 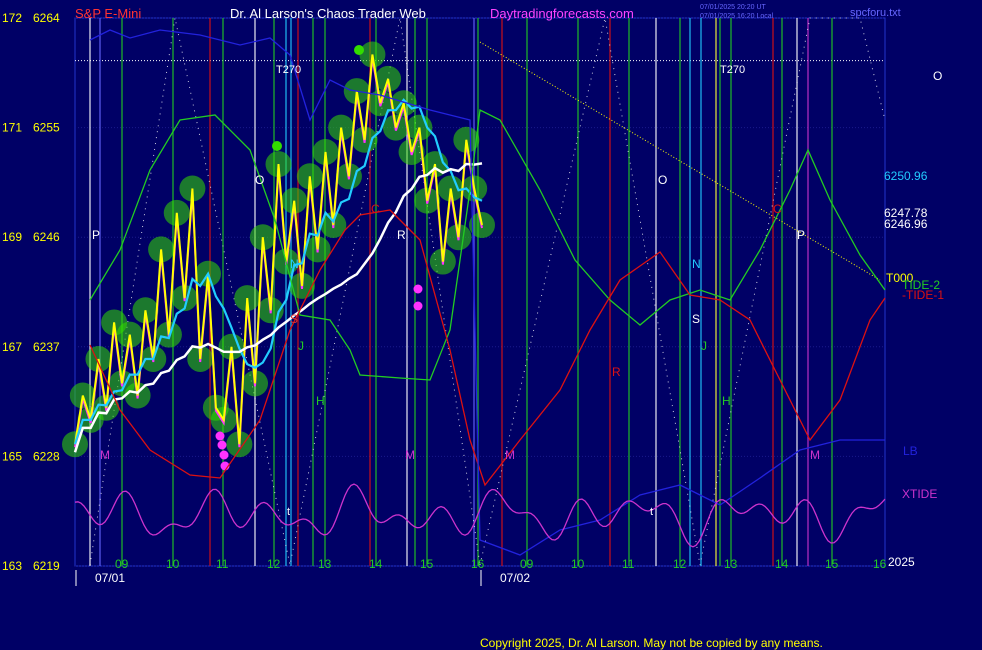 What do you see at coordinates (651, 512) in the screenshot?
I see `marker-t-day2: t` at bounding box center [651, 512].